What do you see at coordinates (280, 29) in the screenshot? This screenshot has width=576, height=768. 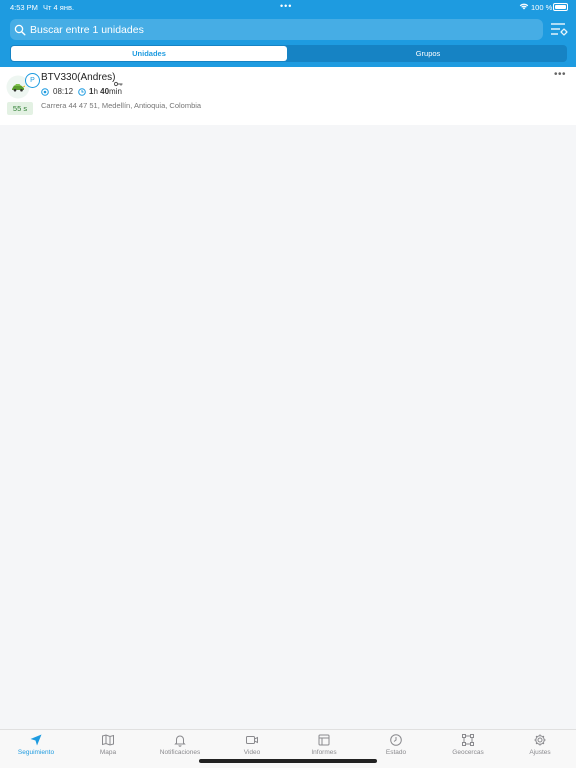 I see `search-input` at bounding box center [280, 29].